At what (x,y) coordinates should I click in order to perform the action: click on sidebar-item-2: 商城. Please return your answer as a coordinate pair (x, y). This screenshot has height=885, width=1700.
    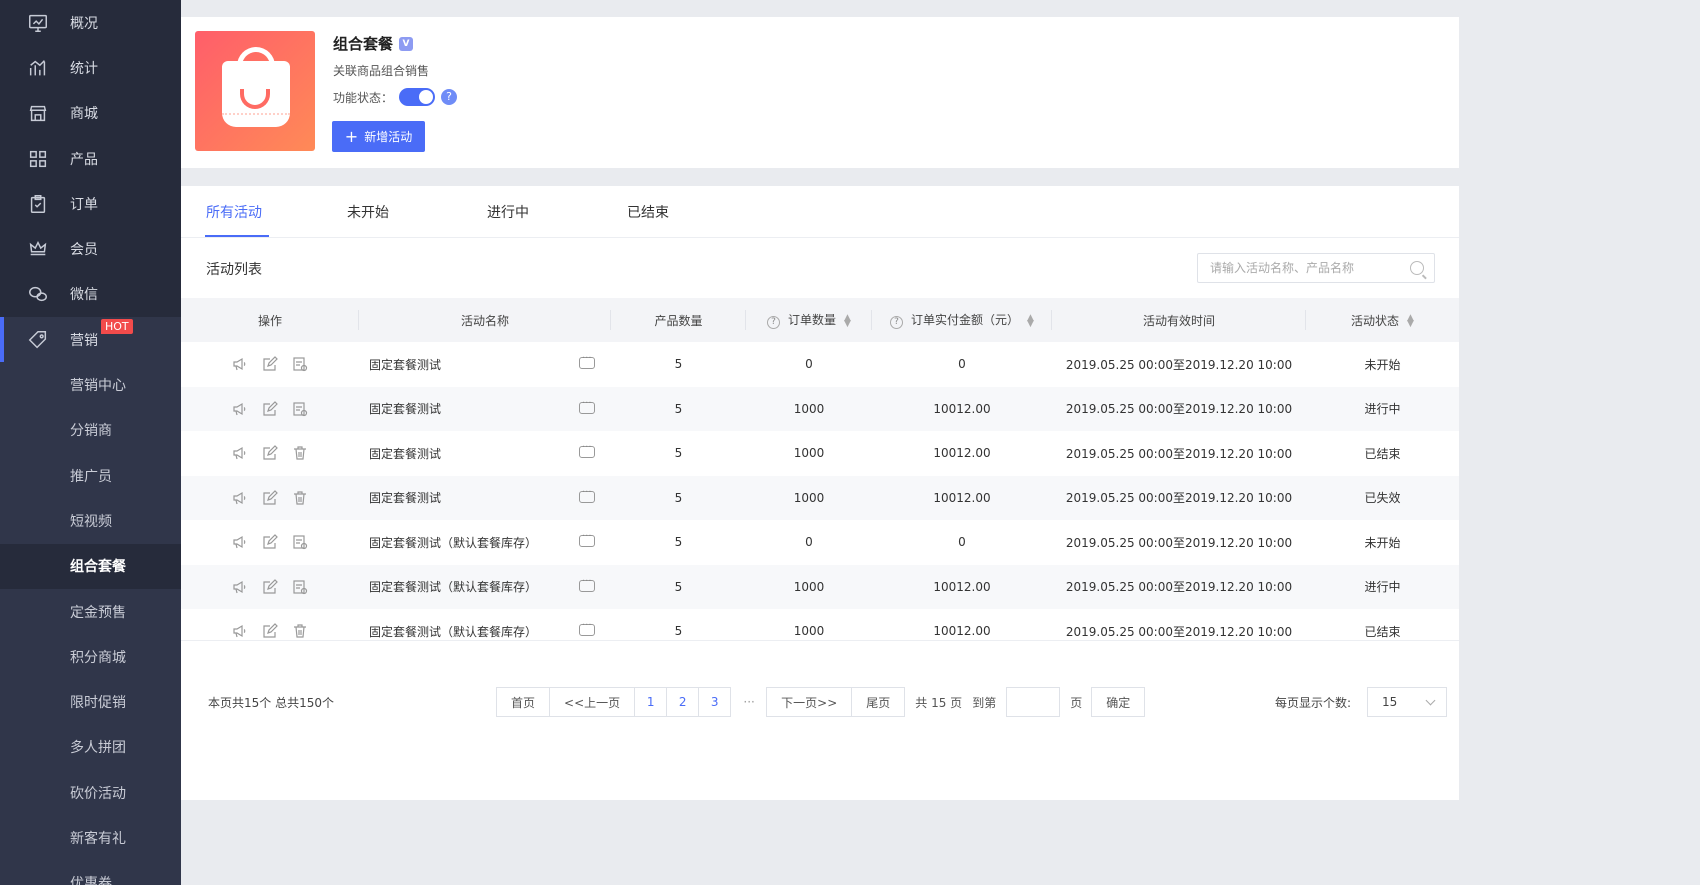
    Looking at the image, I should click on (90, 113).